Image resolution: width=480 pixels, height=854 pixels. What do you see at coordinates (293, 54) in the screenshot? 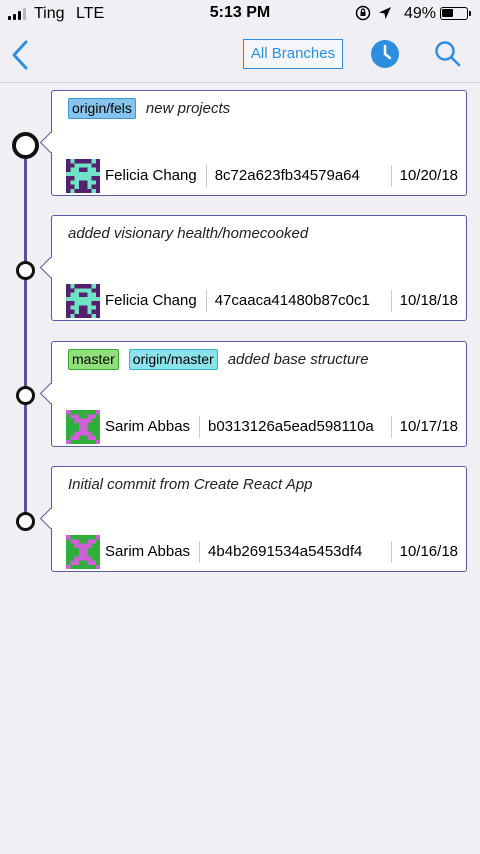
I see `all-branches-button: All Branches` at bounding box center [293, 54].